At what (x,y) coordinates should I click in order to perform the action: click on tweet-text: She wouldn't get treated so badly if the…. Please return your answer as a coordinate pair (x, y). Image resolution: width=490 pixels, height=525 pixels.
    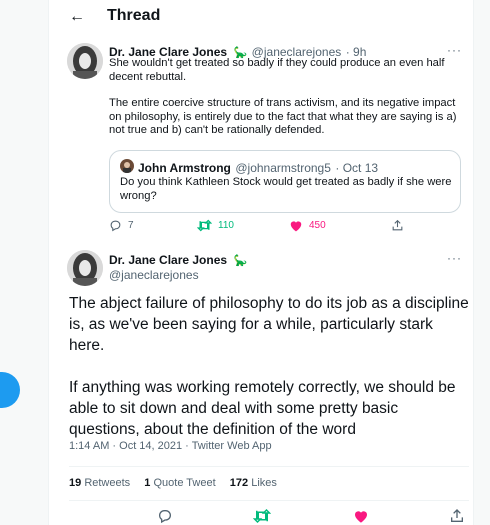
    Looking at the image, I should click on (286, 104).